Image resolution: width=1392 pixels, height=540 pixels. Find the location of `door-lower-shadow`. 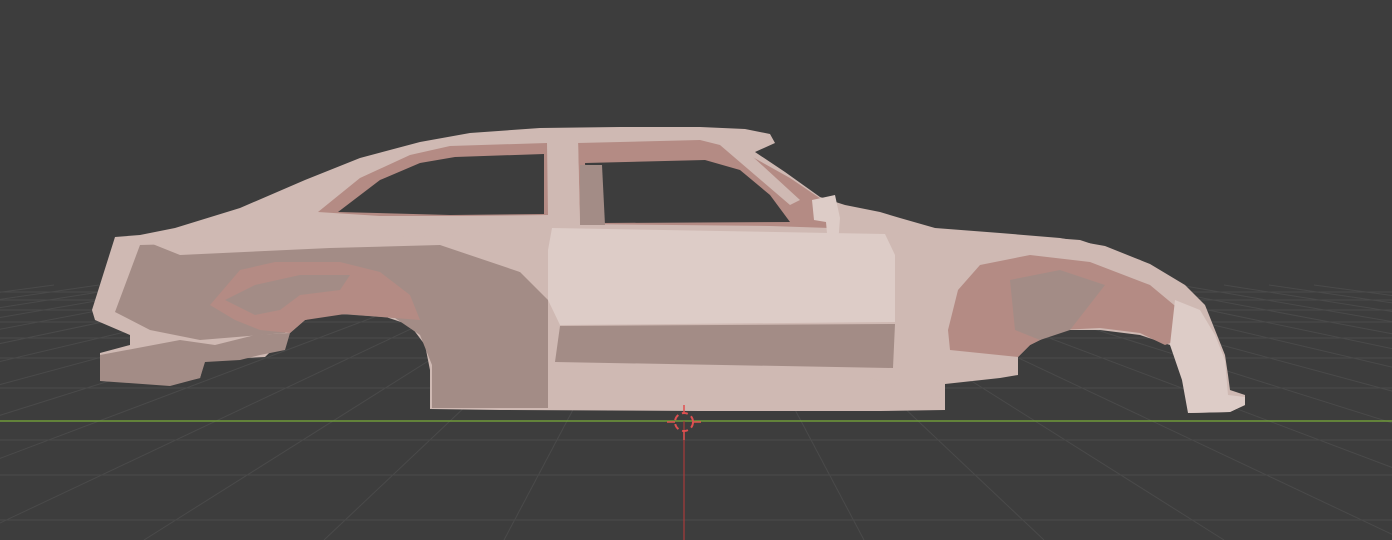

door-lower-shadow is located at coordinates (725, 346).